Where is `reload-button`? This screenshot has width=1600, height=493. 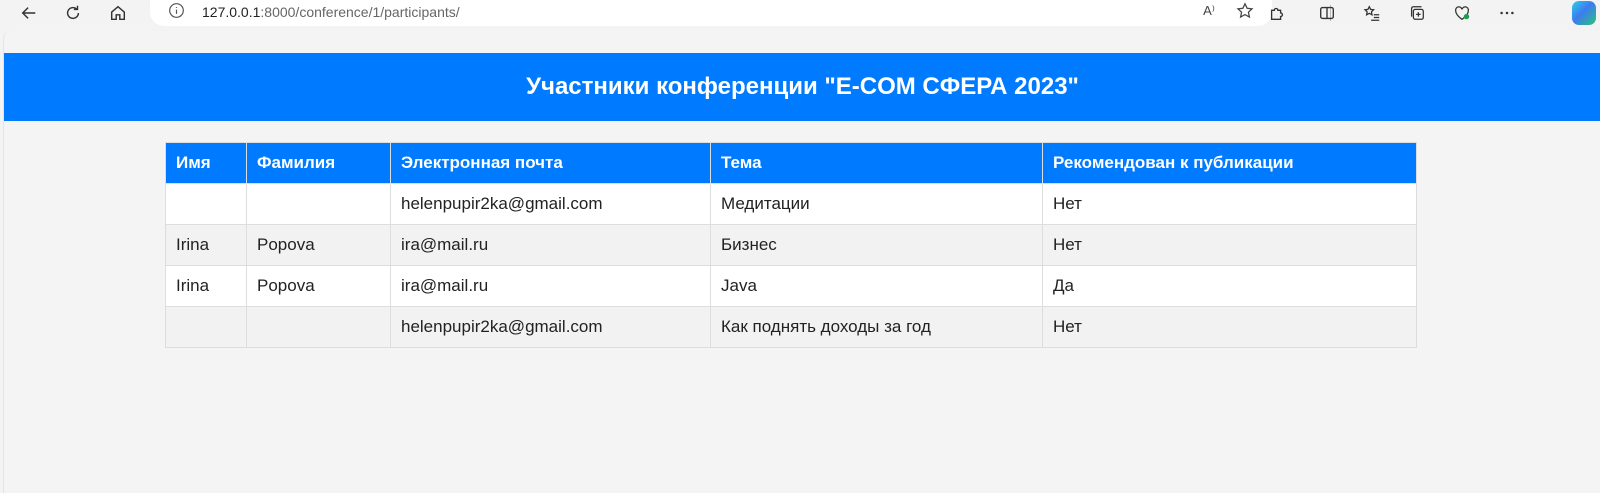
reload-button is located at coordinates (73, 13).